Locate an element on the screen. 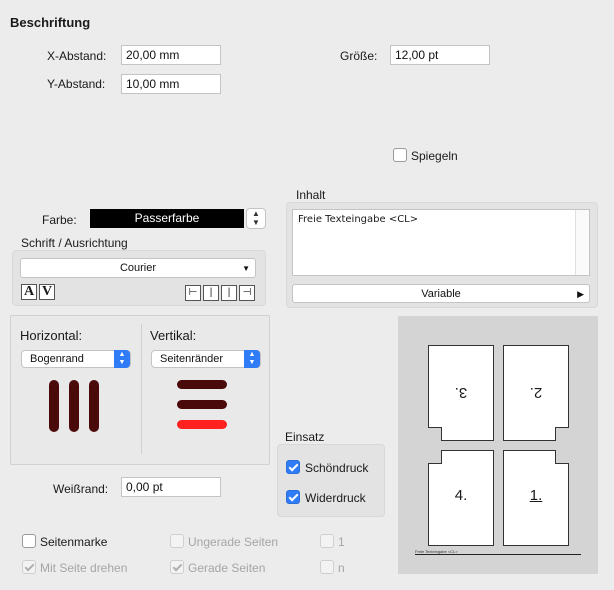 The image size is (614, 590). mit-seite-drehen-label: Mit Seite drehen is located at coordinates (84, 568).